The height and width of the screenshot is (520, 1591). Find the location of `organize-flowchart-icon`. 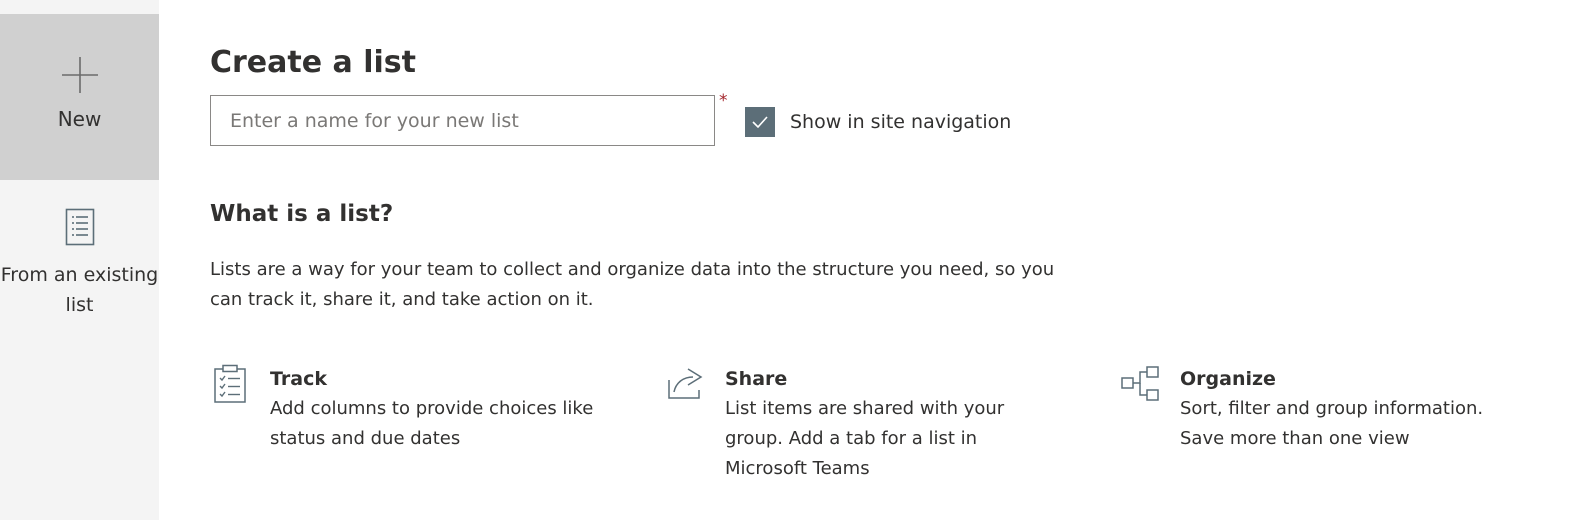

organize-flowchart-icon is located at coordinates (1140, 383).